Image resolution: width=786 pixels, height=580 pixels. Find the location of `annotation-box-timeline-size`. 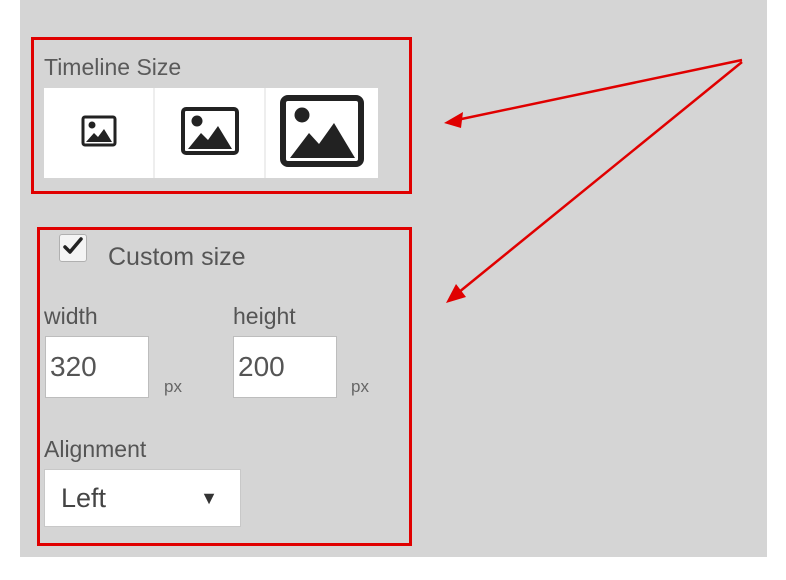

annotation-box-timeline-size is located at coordinates (221, 115).